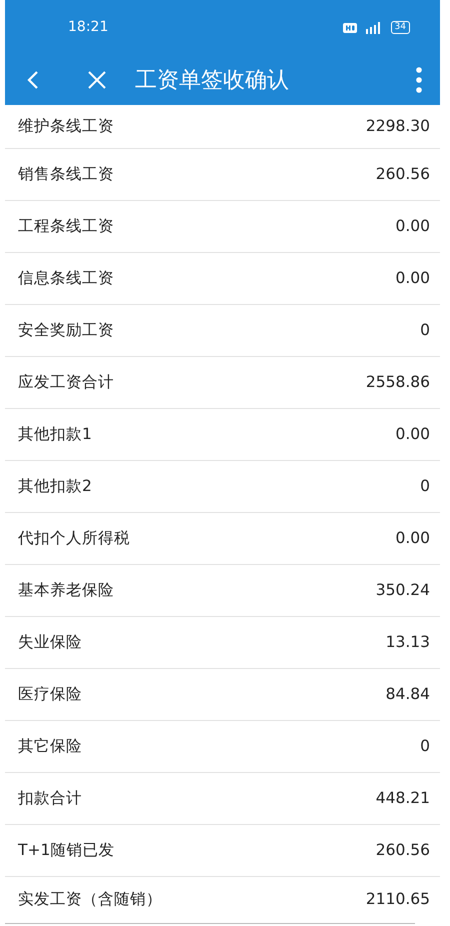 The width and height of the screenshot is (450, 926). I want to click on more-icon, so click(419, 80).